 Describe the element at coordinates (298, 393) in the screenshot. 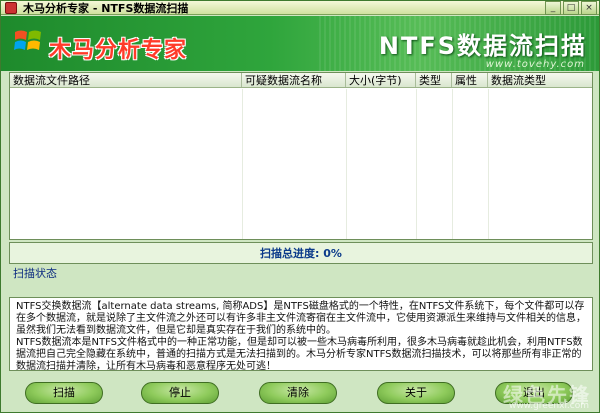

I see `clear-button: 清除` at that location.